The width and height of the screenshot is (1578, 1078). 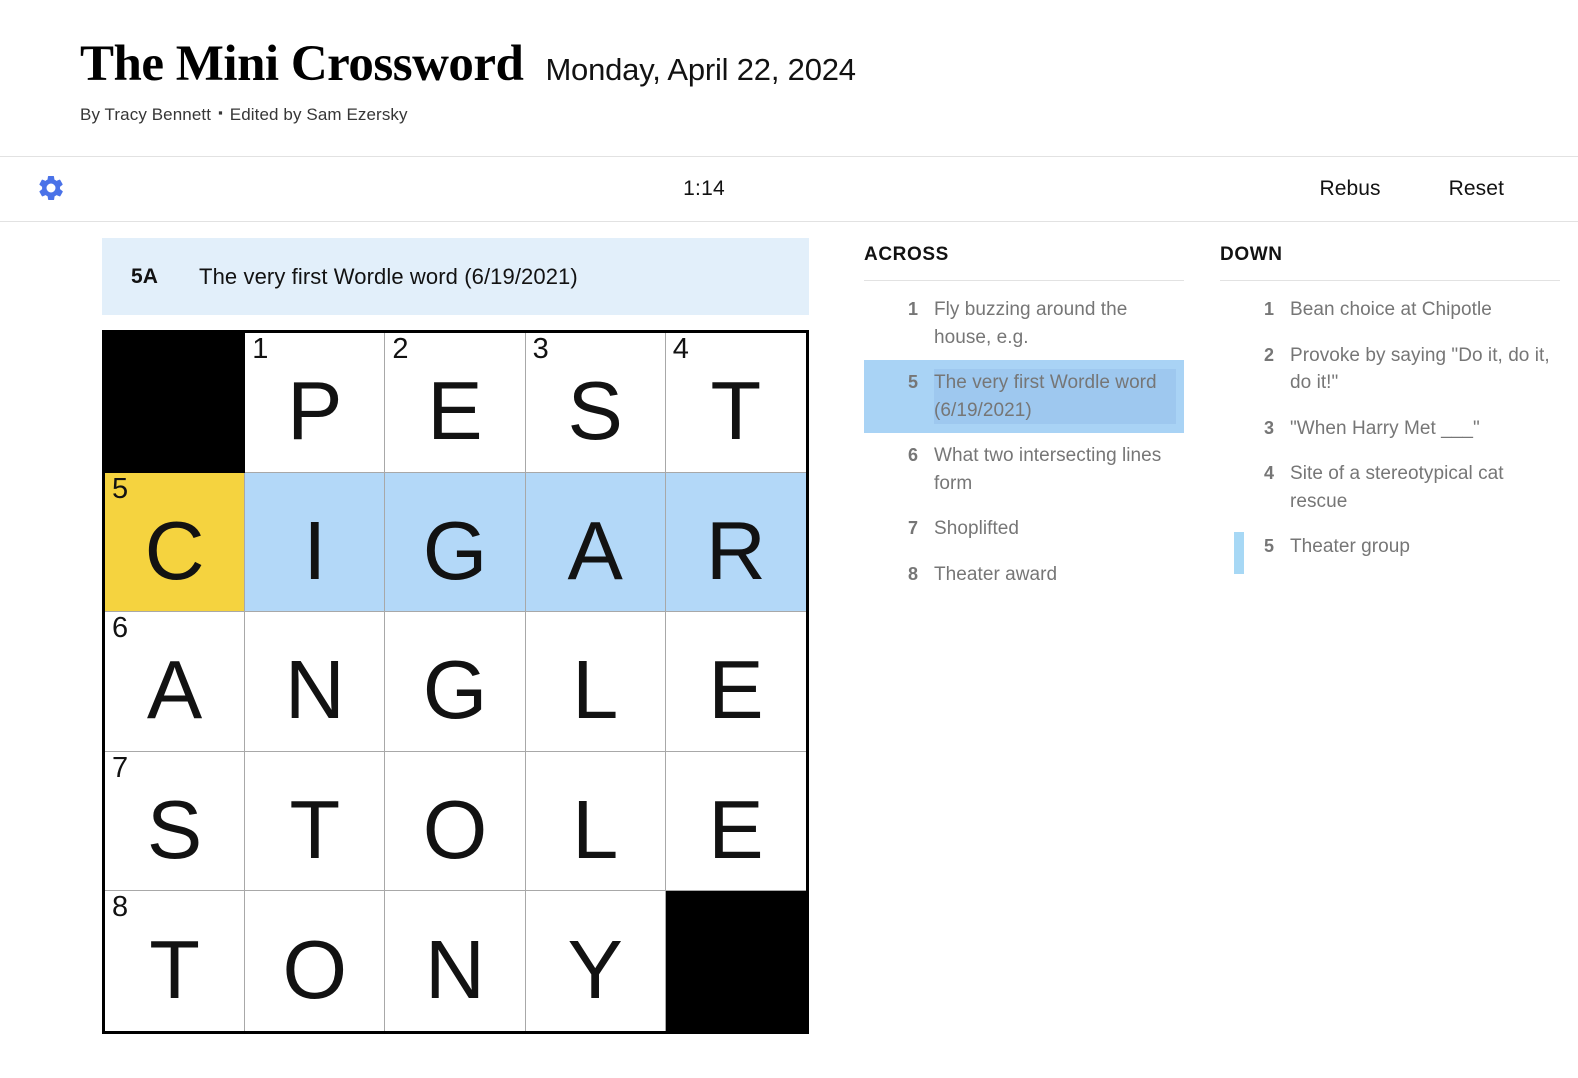 I want to click on clue-text: Theater award, so click(x=996, y=574).